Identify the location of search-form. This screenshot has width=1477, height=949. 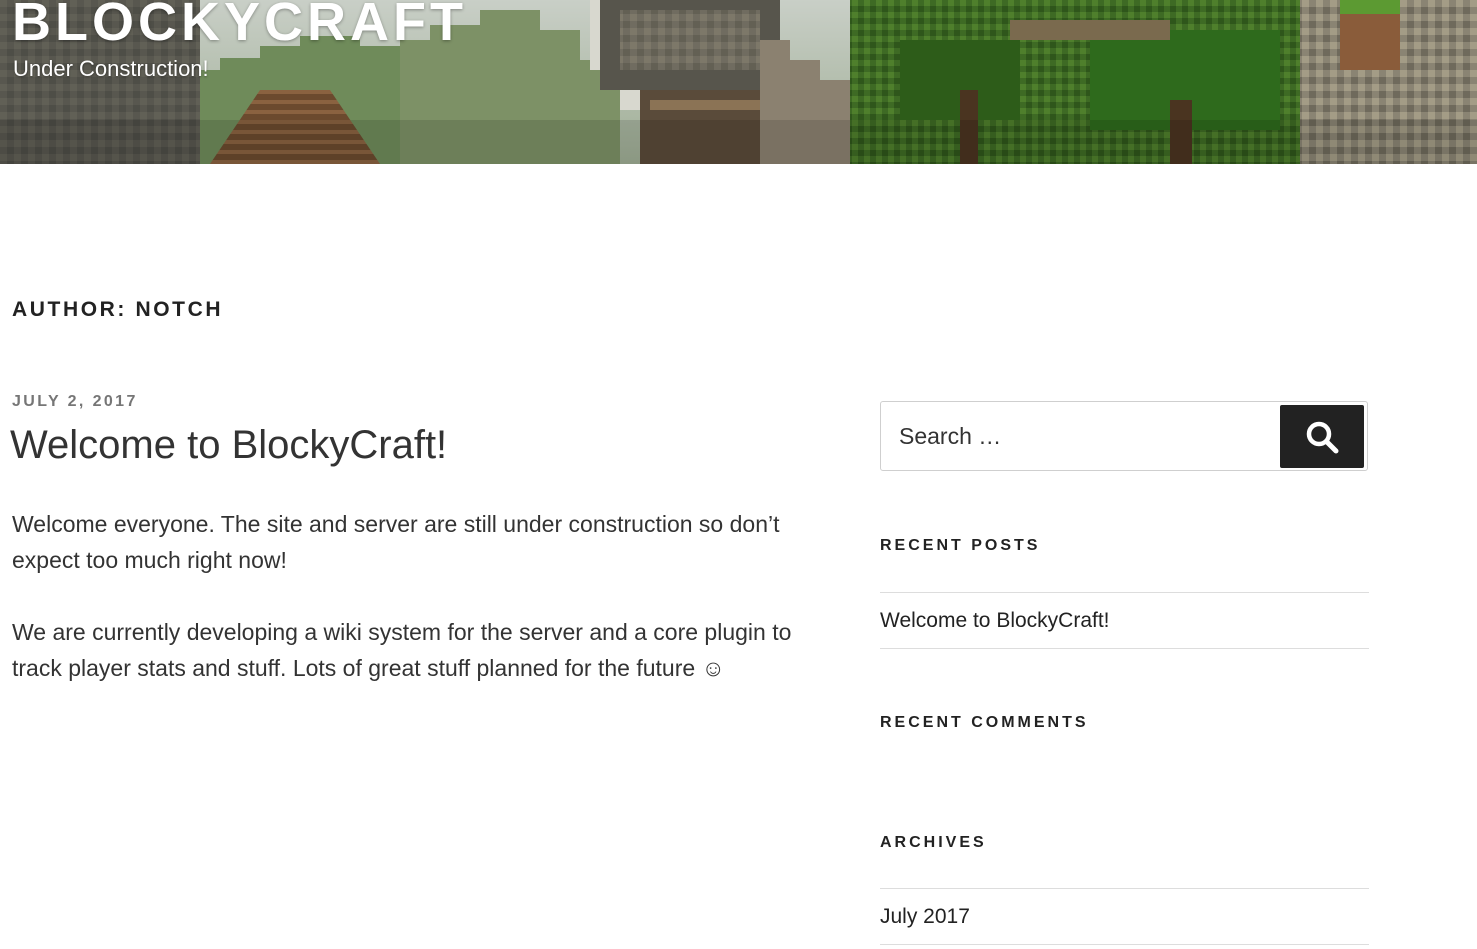
(1124, 436).